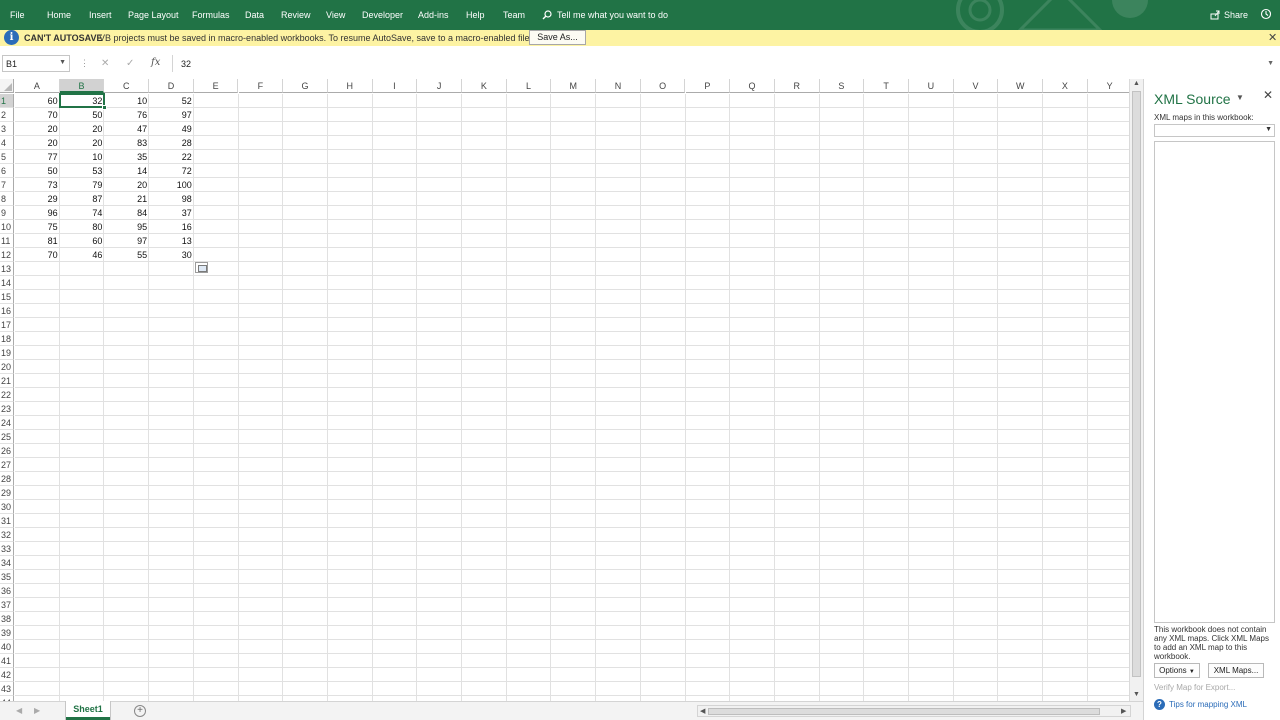 Image resolution: width=1280 pixels, height=720 pixels. I want to click on row-header-17: 17, so click(7, 325).